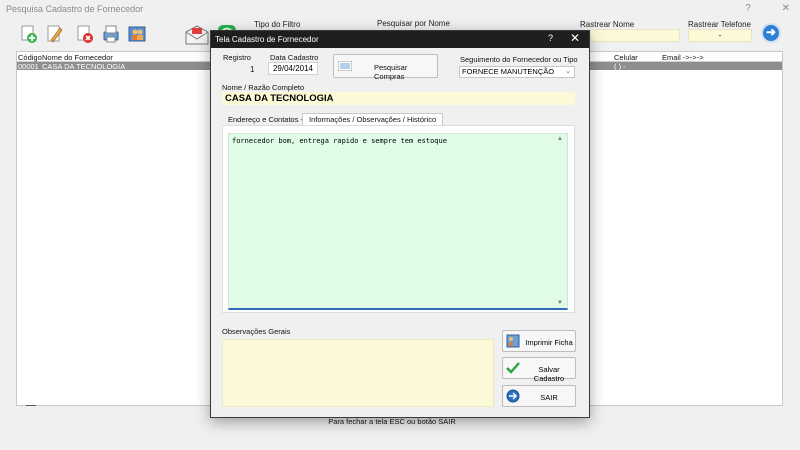  Describe the element at coordinates (560, 303) in the screenshot. I see `scroll-down-icon: ▼` at that location.